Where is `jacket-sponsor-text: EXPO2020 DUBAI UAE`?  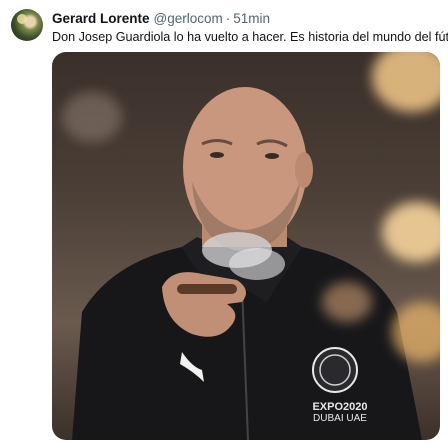 jacket-sponsor-text: EXPO2020 DUBAI UAE is located at coordinates (340, 413).